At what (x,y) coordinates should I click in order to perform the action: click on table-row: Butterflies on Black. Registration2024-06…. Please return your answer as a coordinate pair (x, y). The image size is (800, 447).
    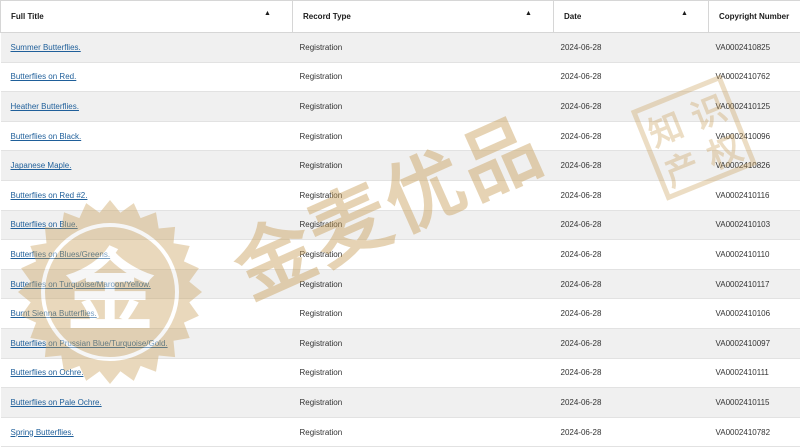
    Looking at the image, I should click on (400, 136).